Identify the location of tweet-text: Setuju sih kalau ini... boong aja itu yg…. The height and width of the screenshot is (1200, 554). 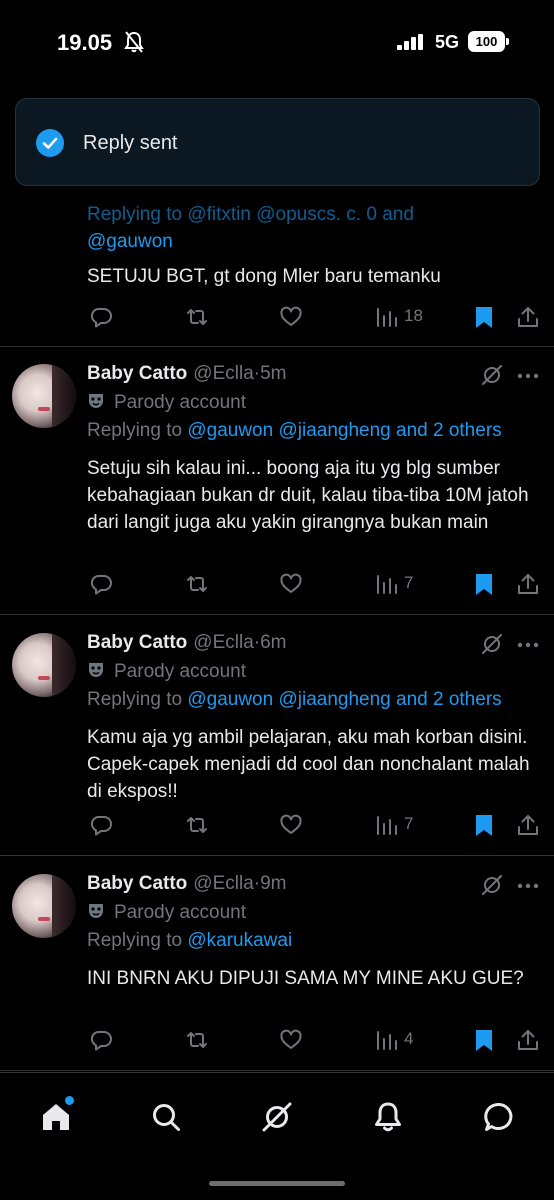
(308, 495).